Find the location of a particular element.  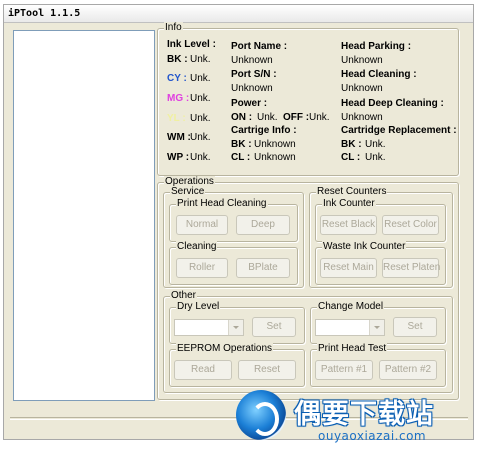

change-model-set-button: Set is located at coordinates (415, 327).